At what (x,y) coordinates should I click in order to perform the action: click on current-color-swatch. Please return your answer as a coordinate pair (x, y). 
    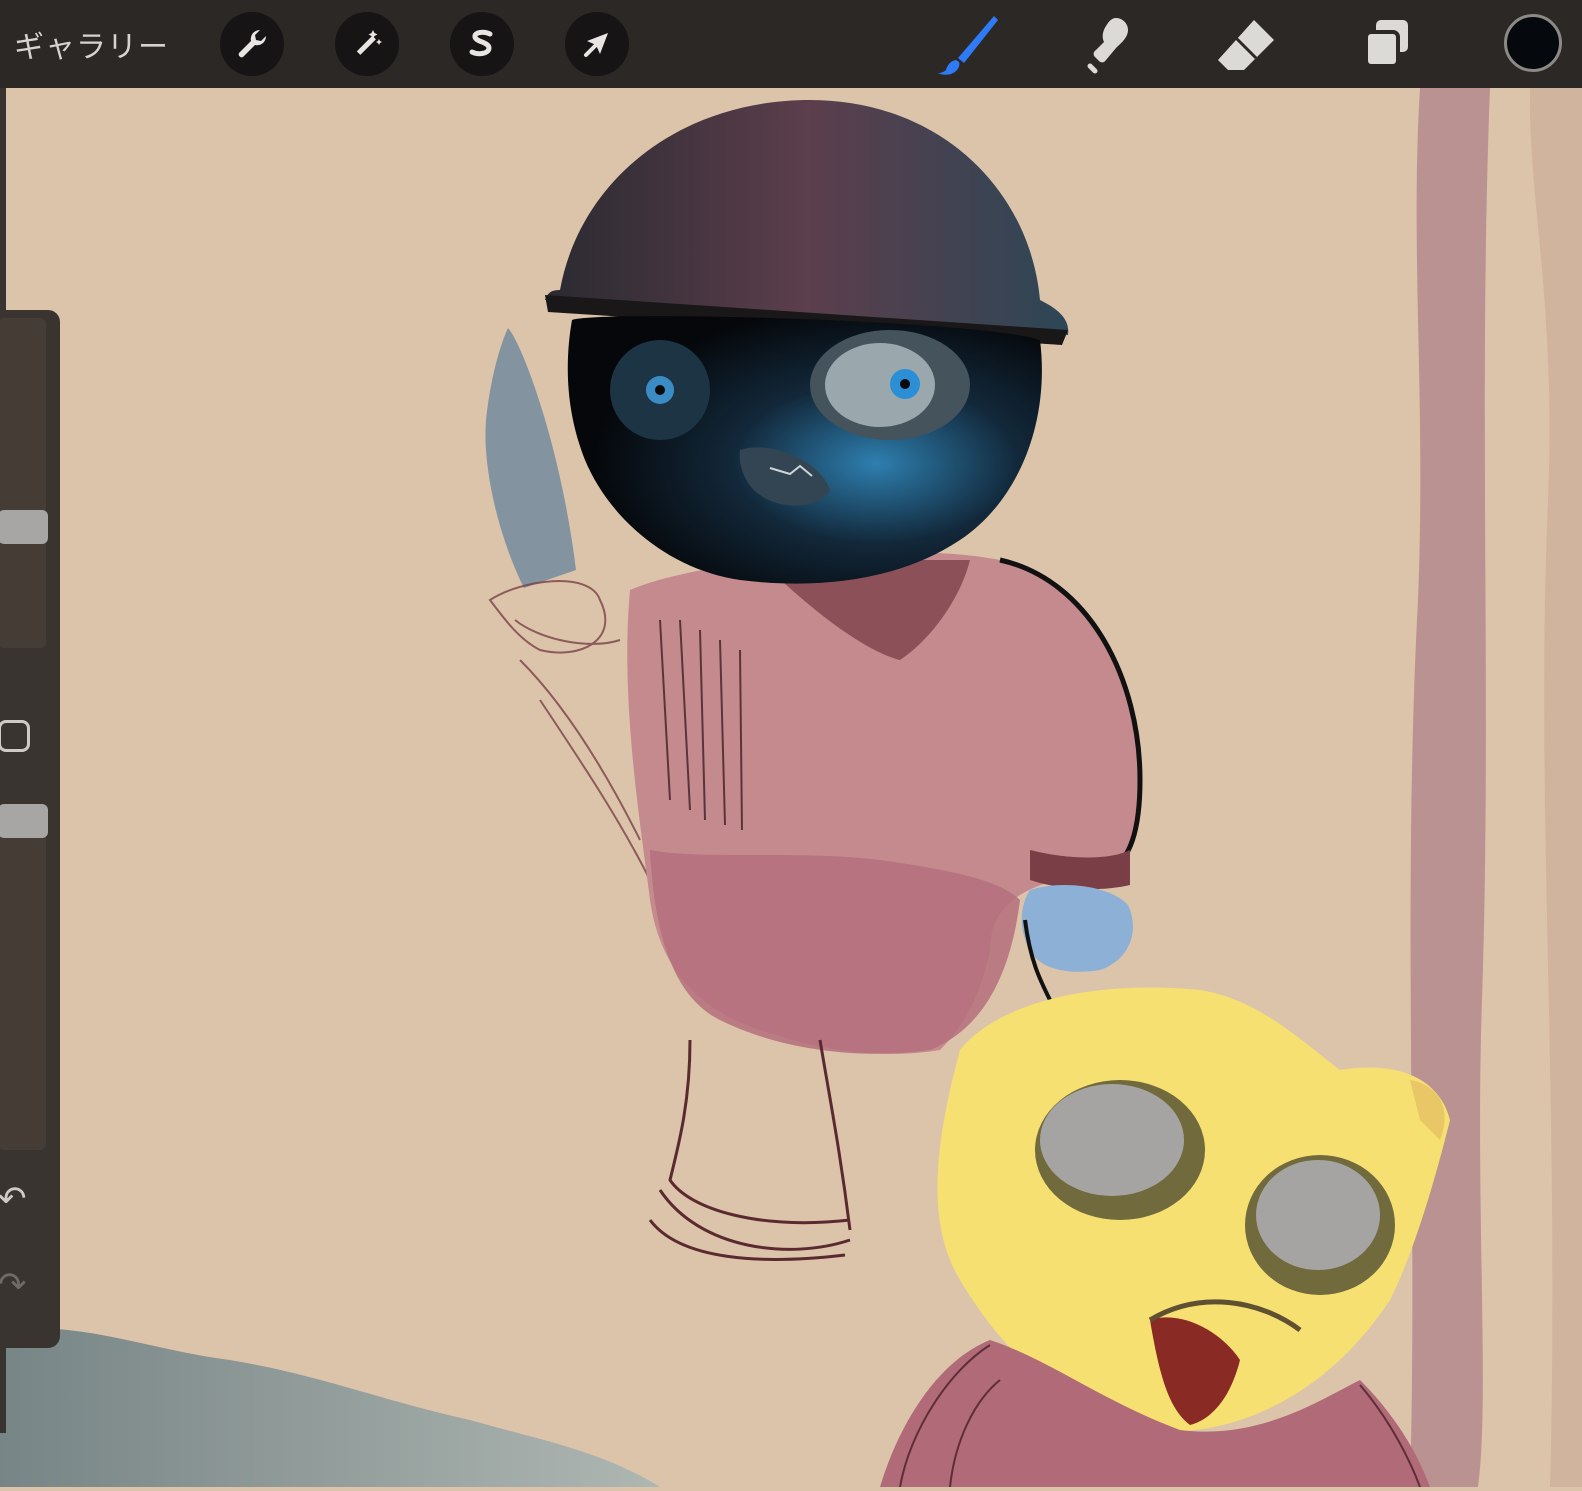
    Looking at the image, I should click on (1533, 43).